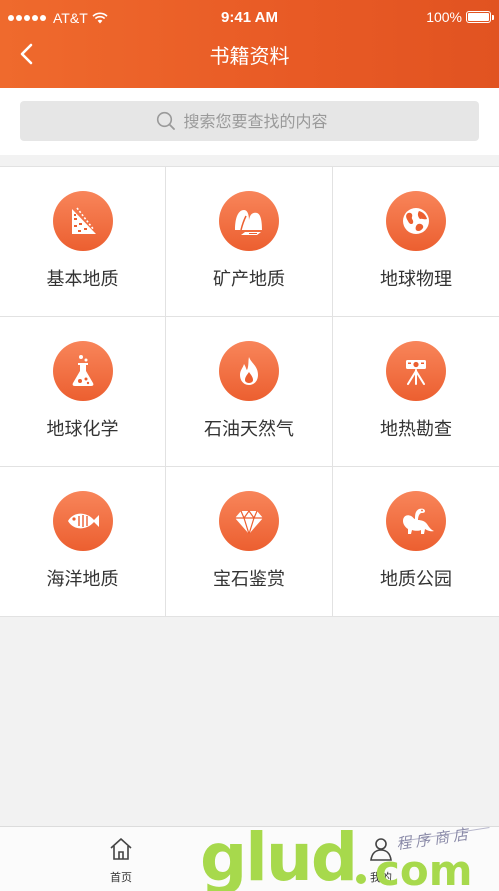  Describe the element at coordinates (249, 429) in the screenshot. I see `category-label: 石油天然气` at that location.